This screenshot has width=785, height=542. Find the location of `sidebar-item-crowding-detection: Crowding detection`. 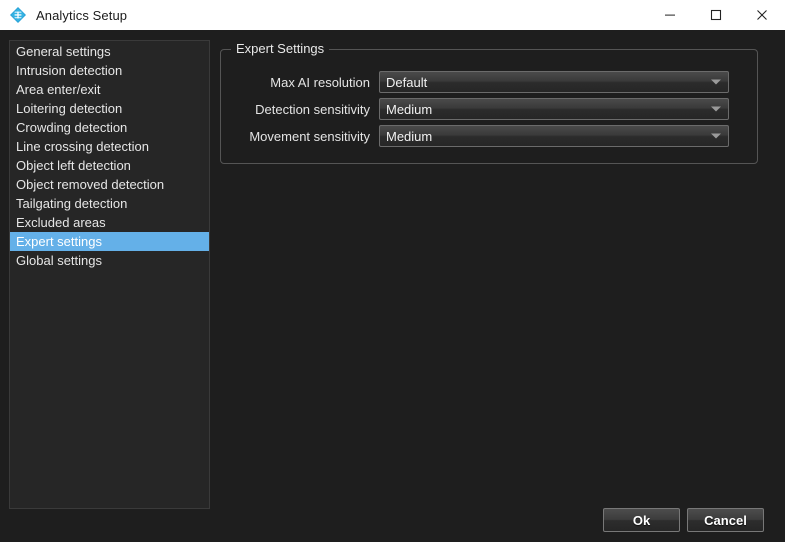

sidebar-item-crowding-detection: Crowding detection is located at coordinates (109, 127).